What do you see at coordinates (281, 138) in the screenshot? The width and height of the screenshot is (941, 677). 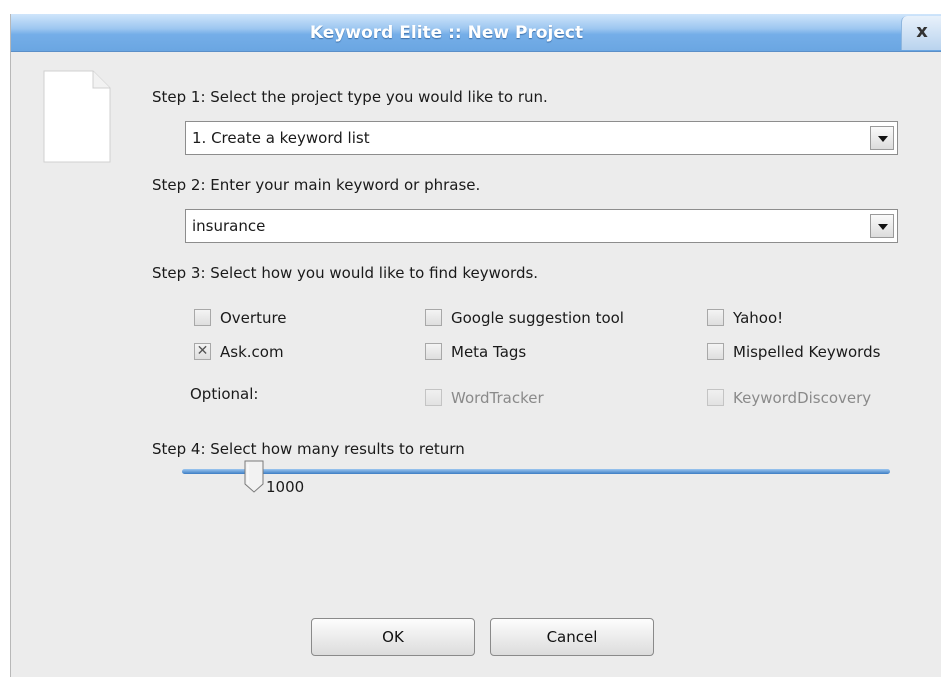 I see `project-type-value: 1. Create a keyword list` at bounding box center [281, 138].